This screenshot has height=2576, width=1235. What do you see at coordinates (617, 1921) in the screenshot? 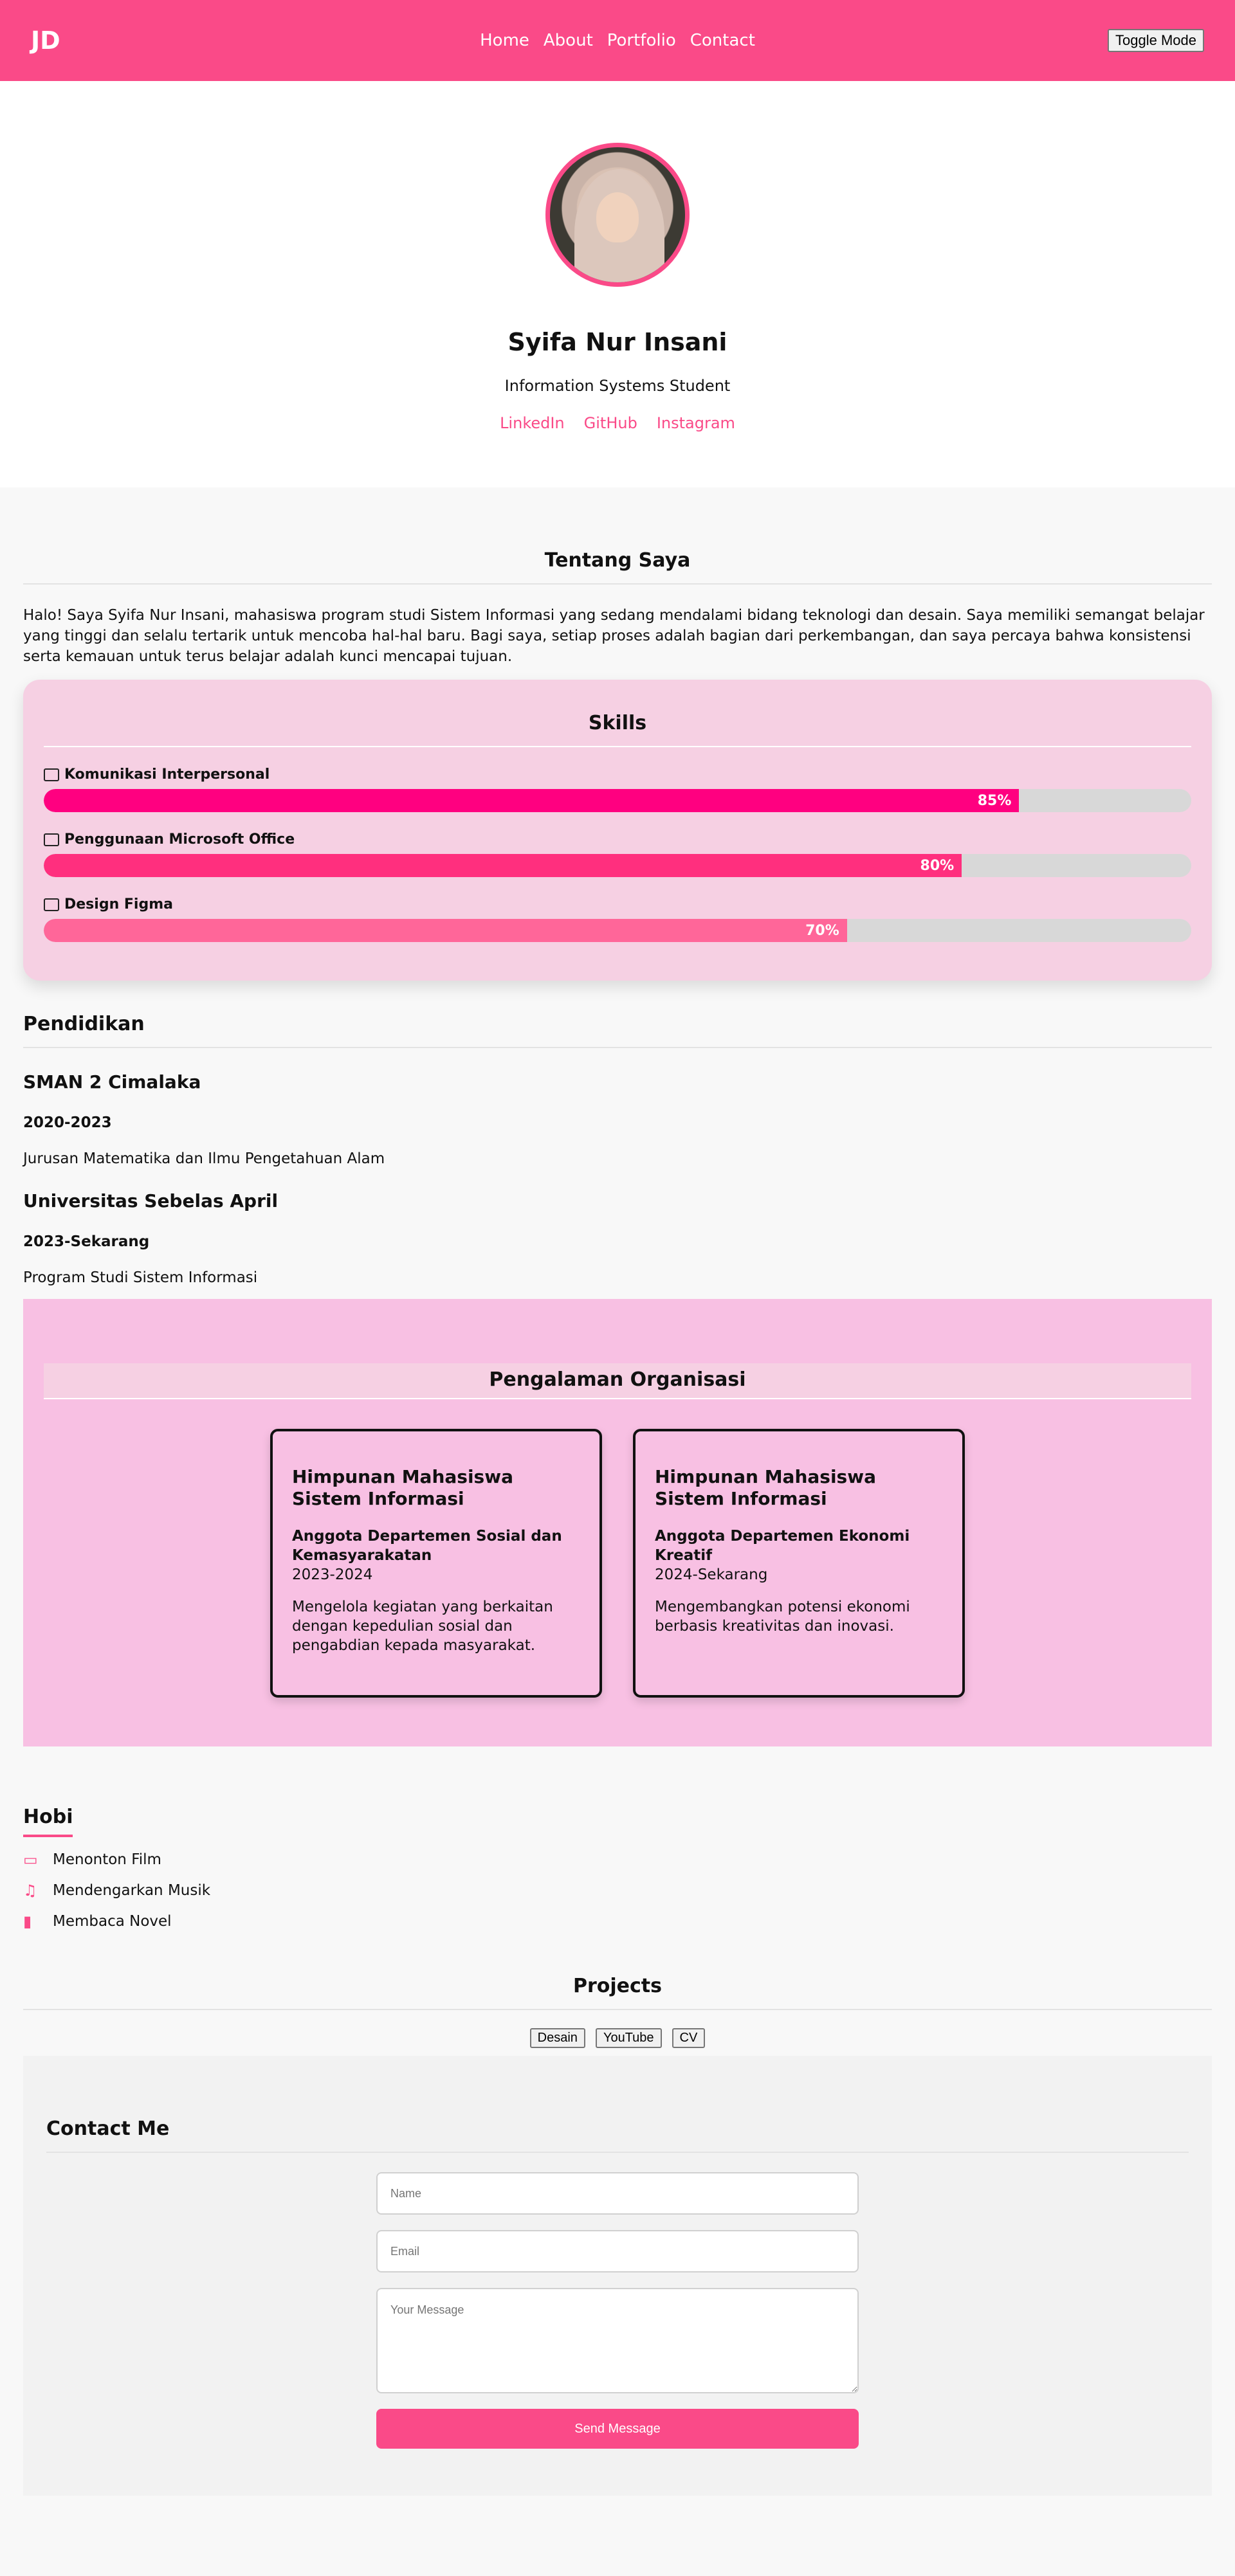
I see `hobby-item: ▮ Membaca Novel` at bounding box center [617, 1921].